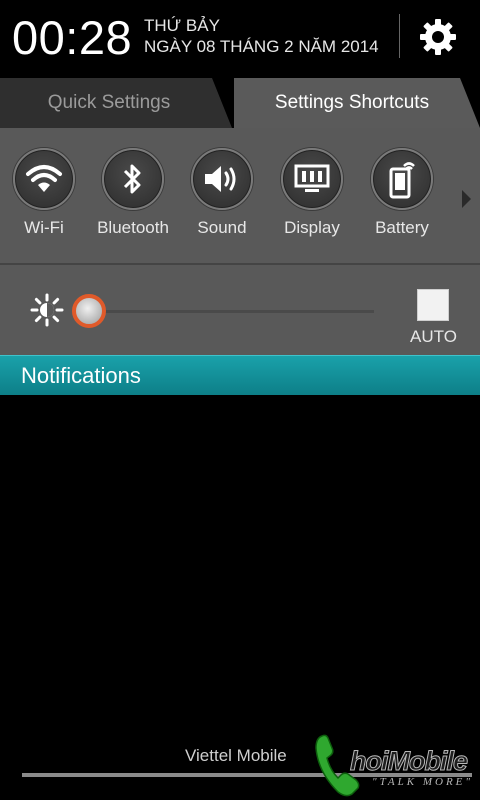 The height and width of the screenshot is (800, 480). I want to click on watermark-logo: hoiMobile "TALK MORE", so click(396, 765).